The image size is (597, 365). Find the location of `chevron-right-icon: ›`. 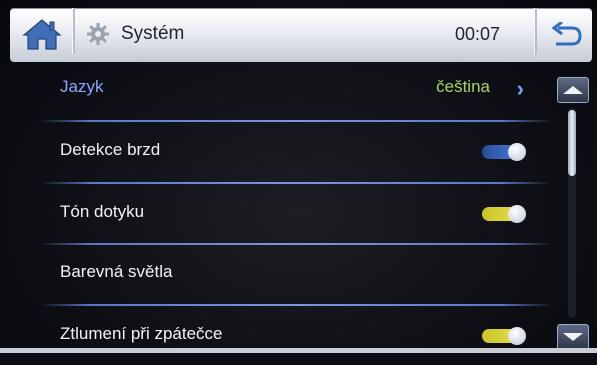

chevron-right-icon: › is located at coordinates (520, 88).